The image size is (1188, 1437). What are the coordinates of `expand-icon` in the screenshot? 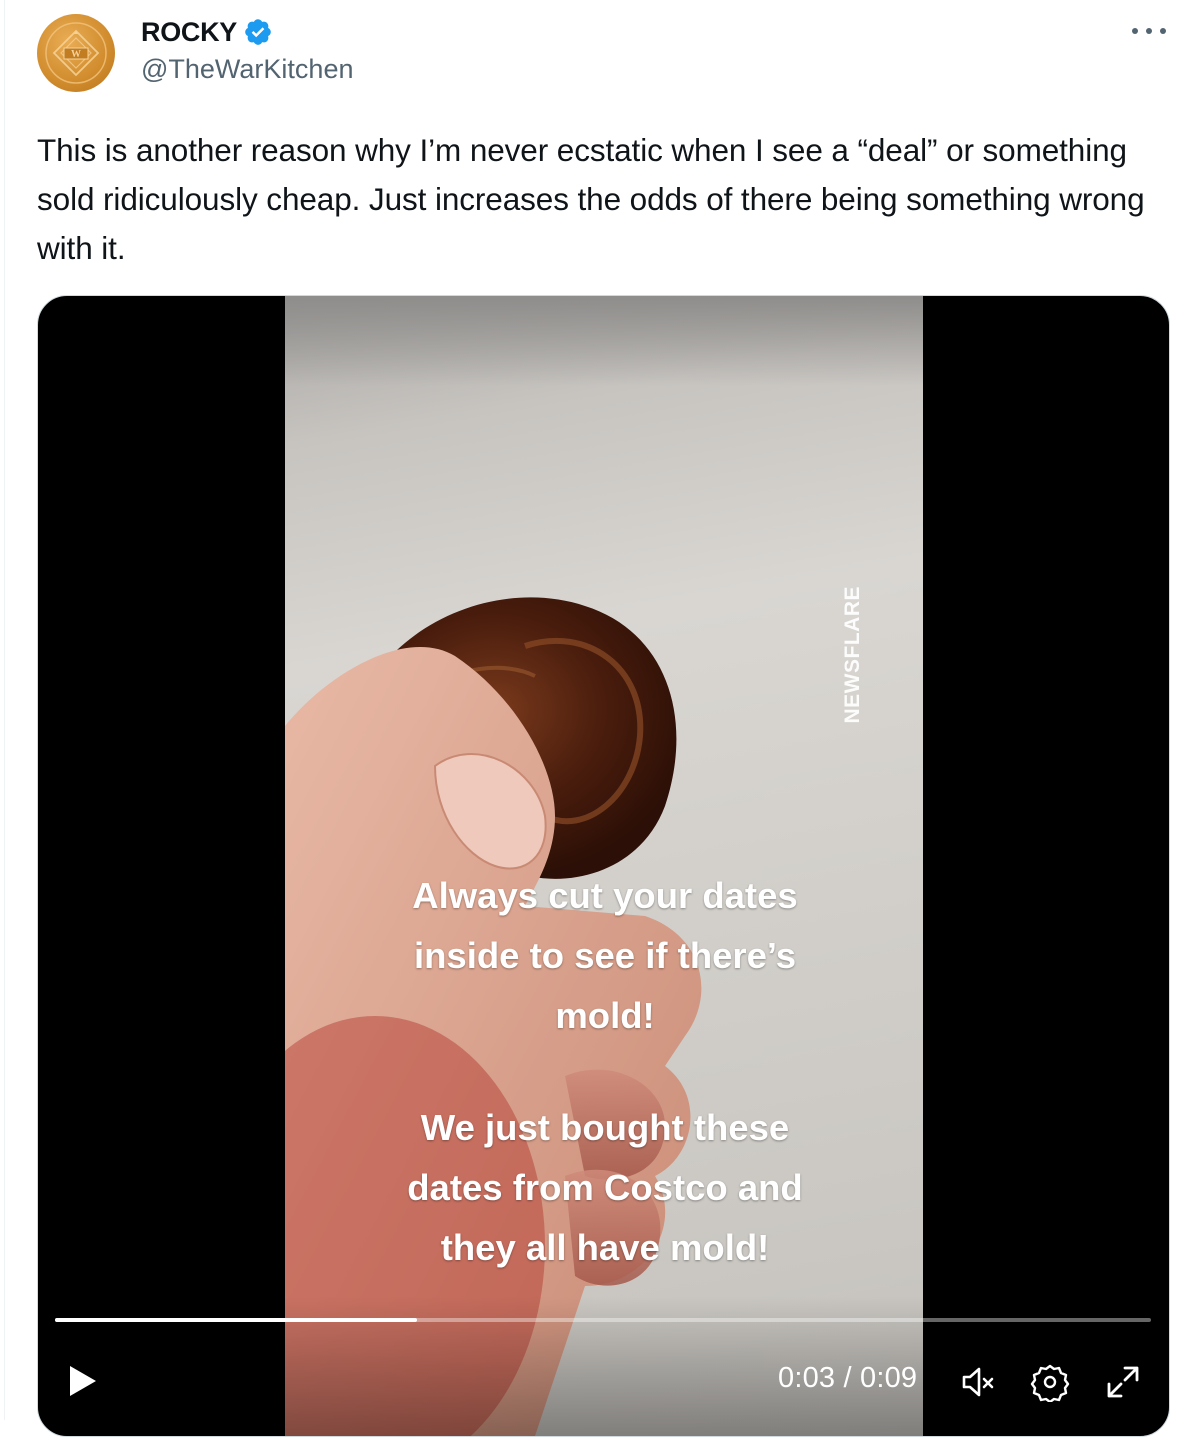 It's located at (1123, 1382).